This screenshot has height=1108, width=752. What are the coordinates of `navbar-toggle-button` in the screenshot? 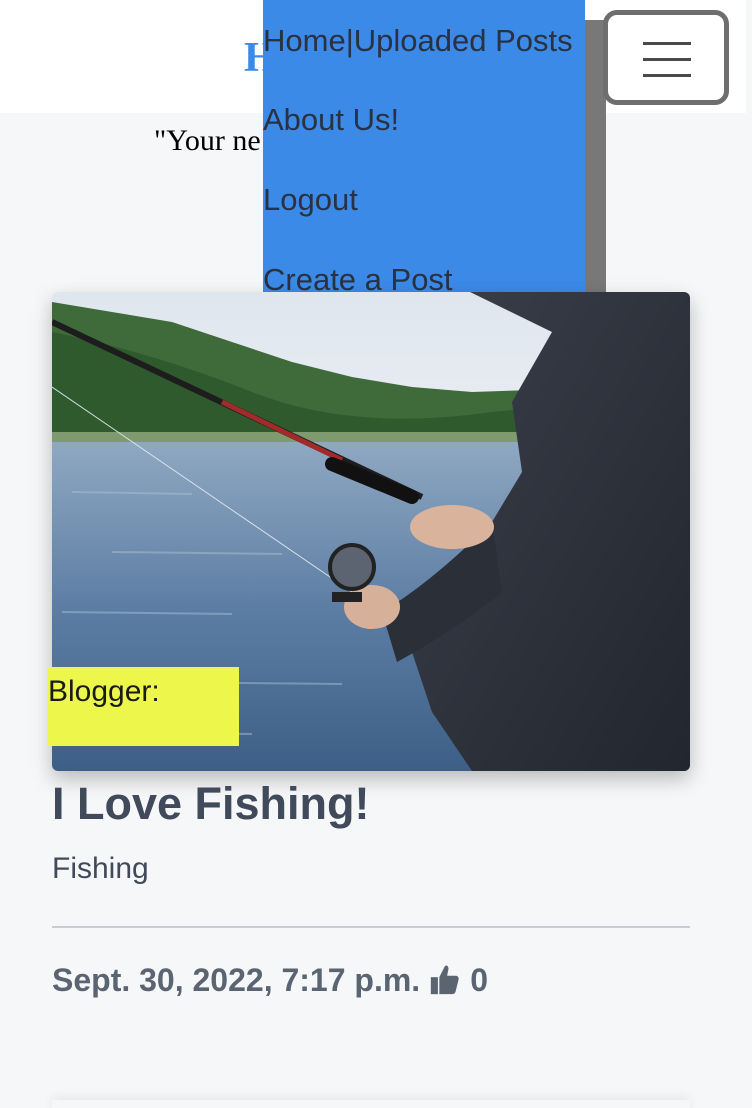 It's located at (666, 57).